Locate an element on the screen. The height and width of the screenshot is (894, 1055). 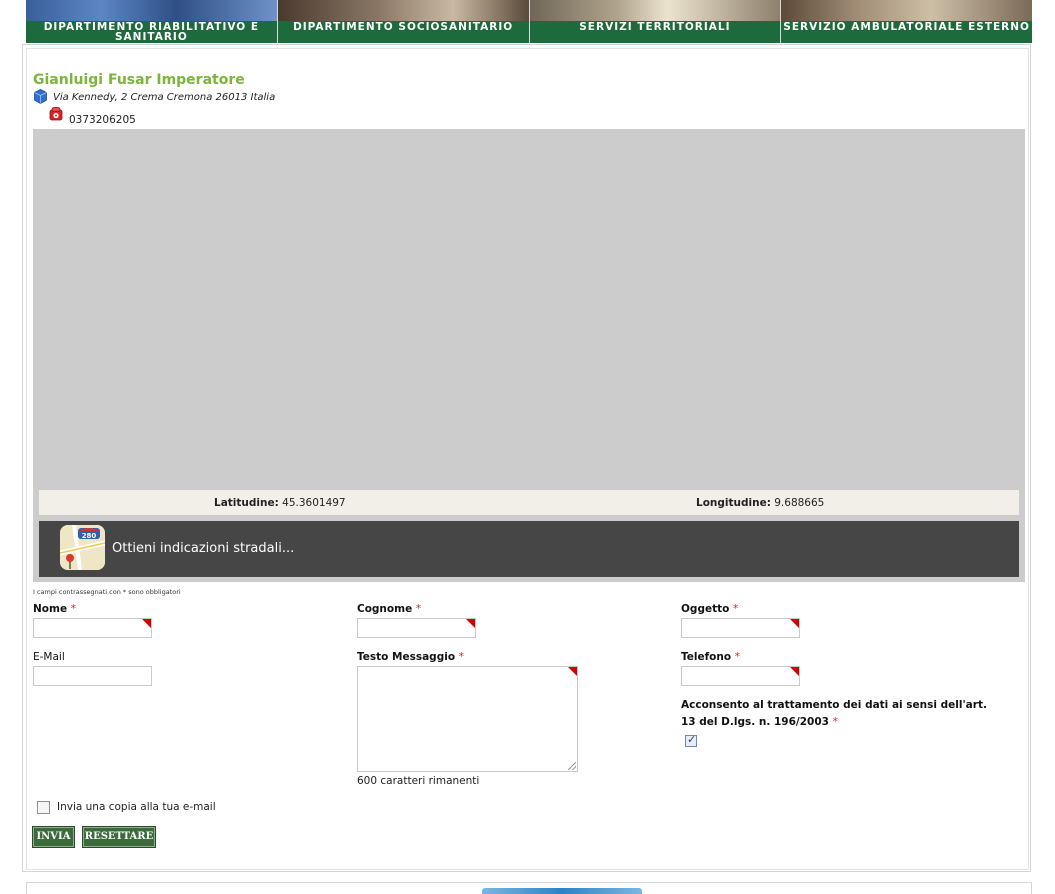
send-copy-checkbox is located at coordinates (43, 807).